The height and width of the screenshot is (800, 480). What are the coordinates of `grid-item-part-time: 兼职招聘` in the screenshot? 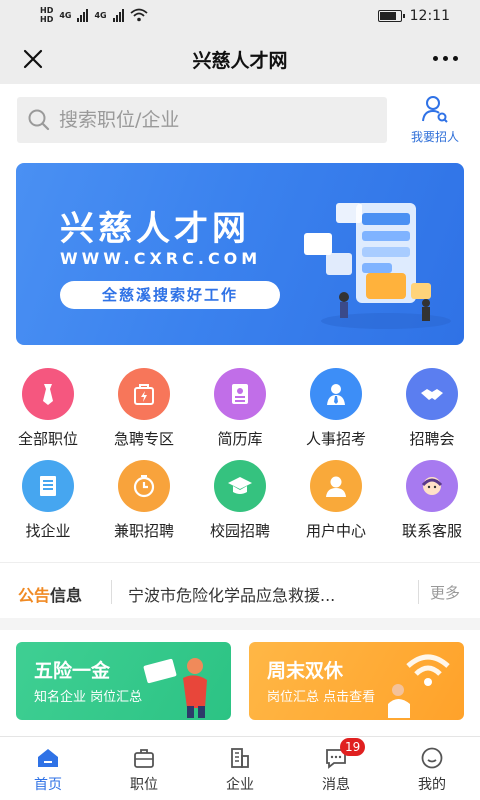 It's located at (144, 502).